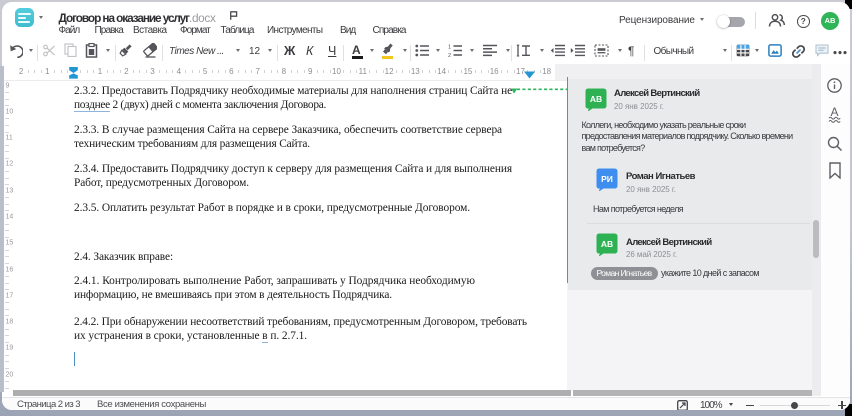  Describe the element at coordinates (449, 55) in the screenshot. I see `svg-text: 2` at that location.